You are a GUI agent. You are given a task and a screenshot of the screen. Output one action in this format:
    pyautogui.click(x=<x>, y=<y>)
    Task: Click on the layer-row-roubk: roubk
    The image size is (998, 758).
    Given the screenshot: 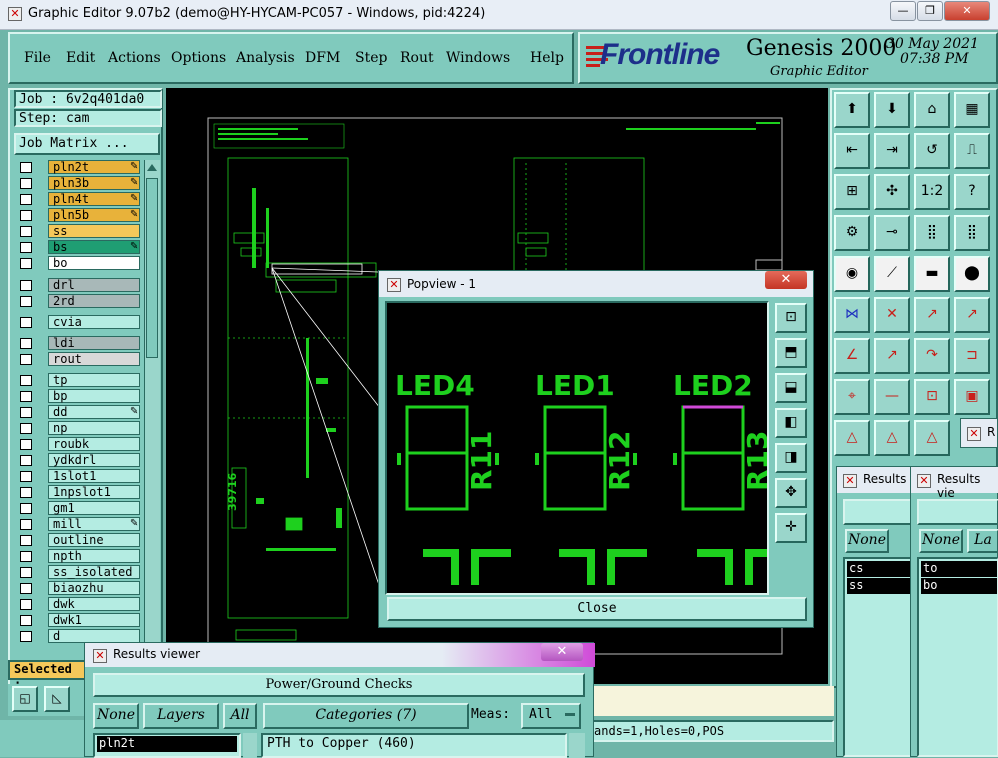 What is the action you would take?
    pyautogui.click(x=77, y=444)
    